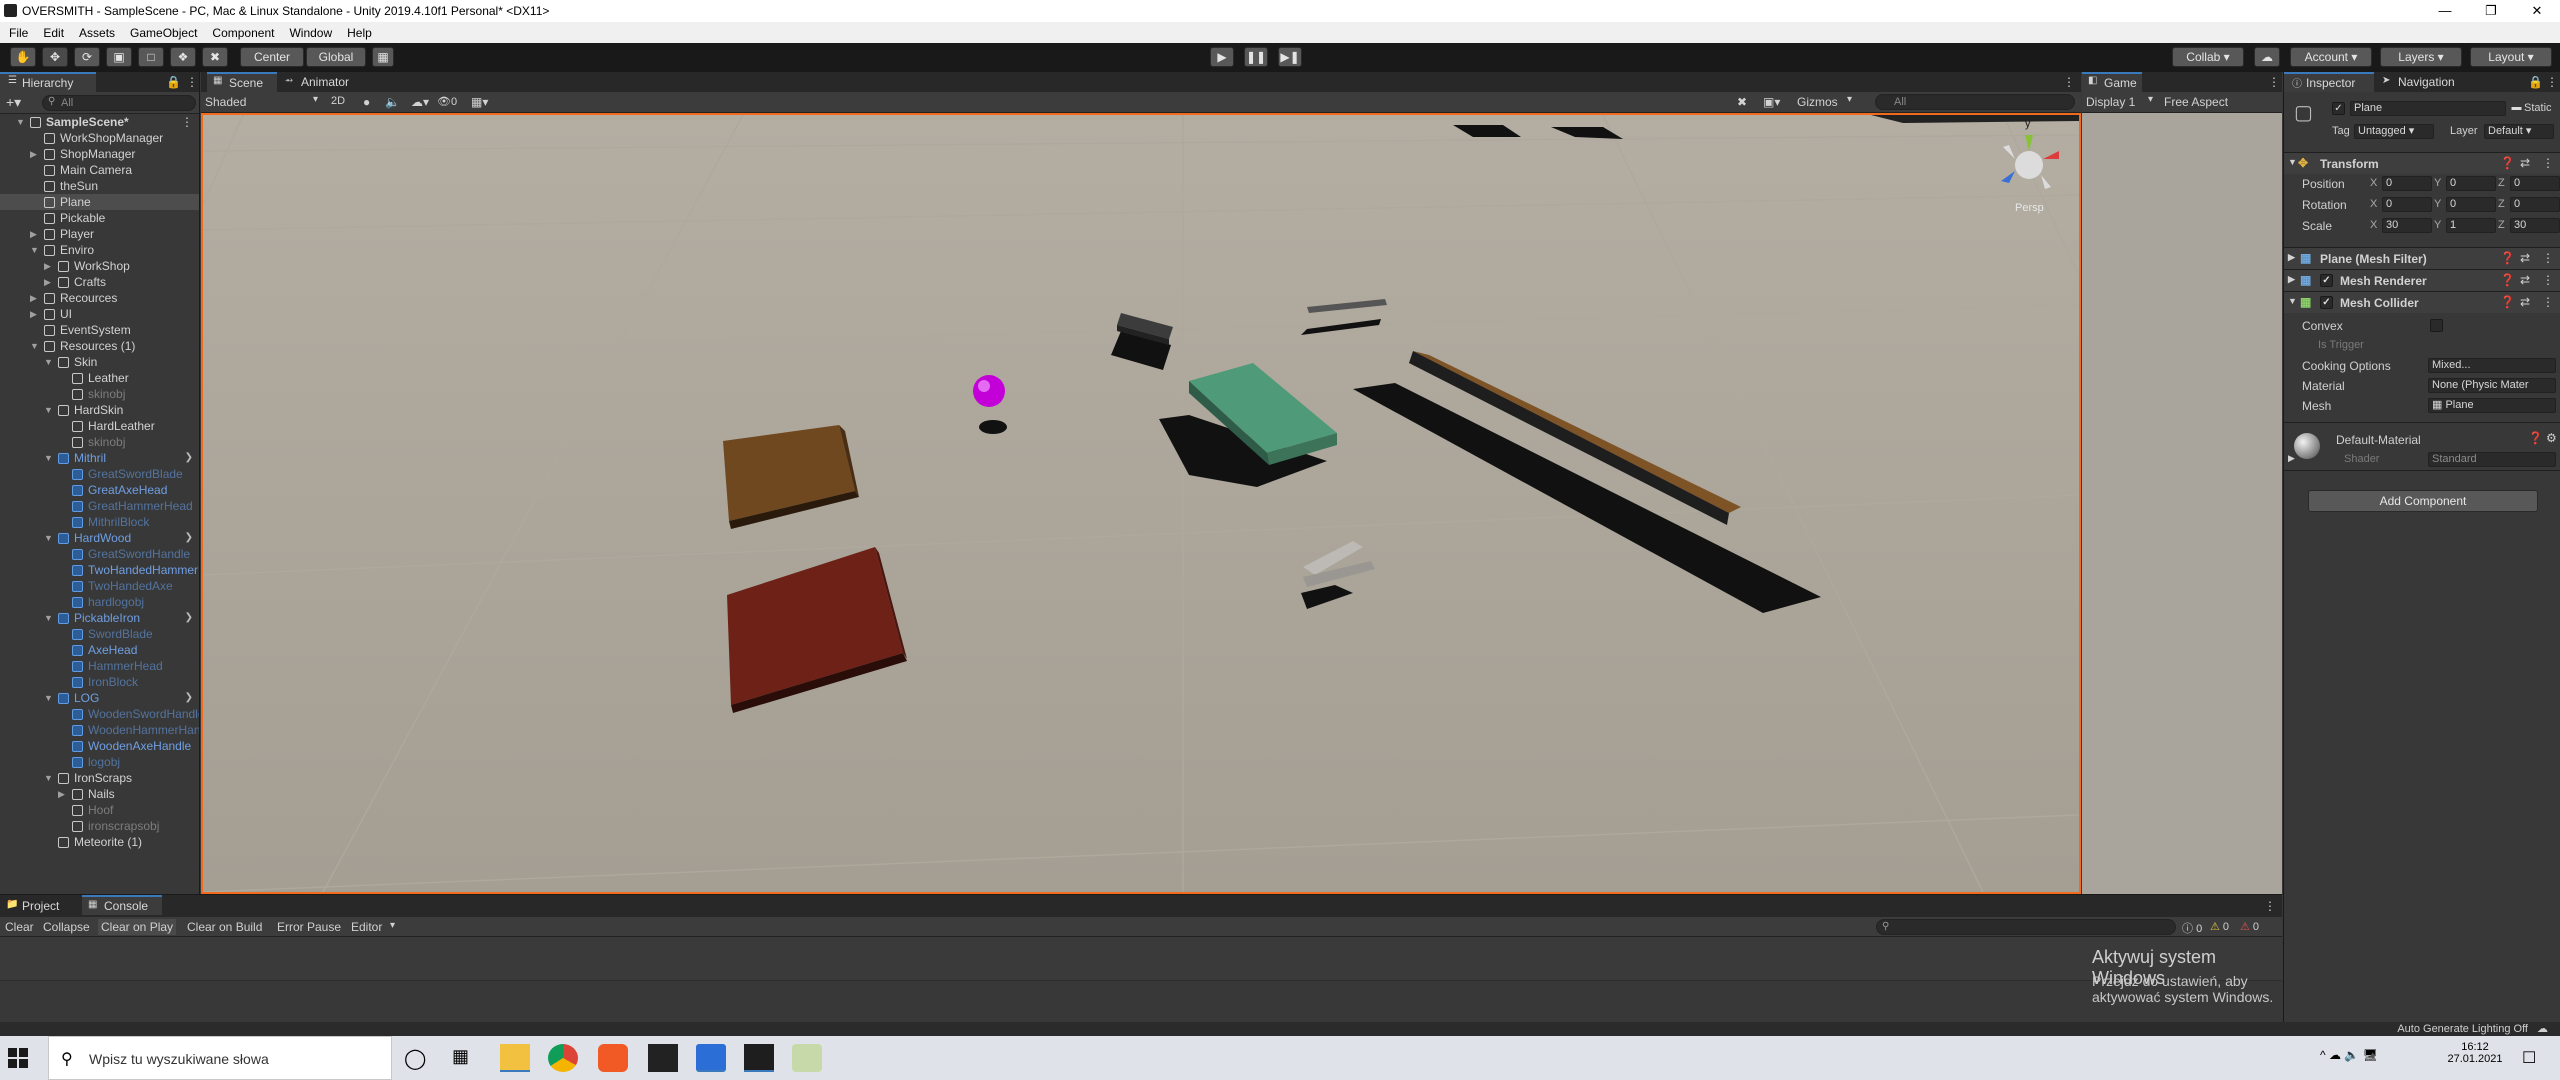 This screenshot has width=2560, height=1080. What do you see at coordinates (99, 378) in the screenshot?
I see `hierarchy-item: Leather` at bounding box center [99, 378].